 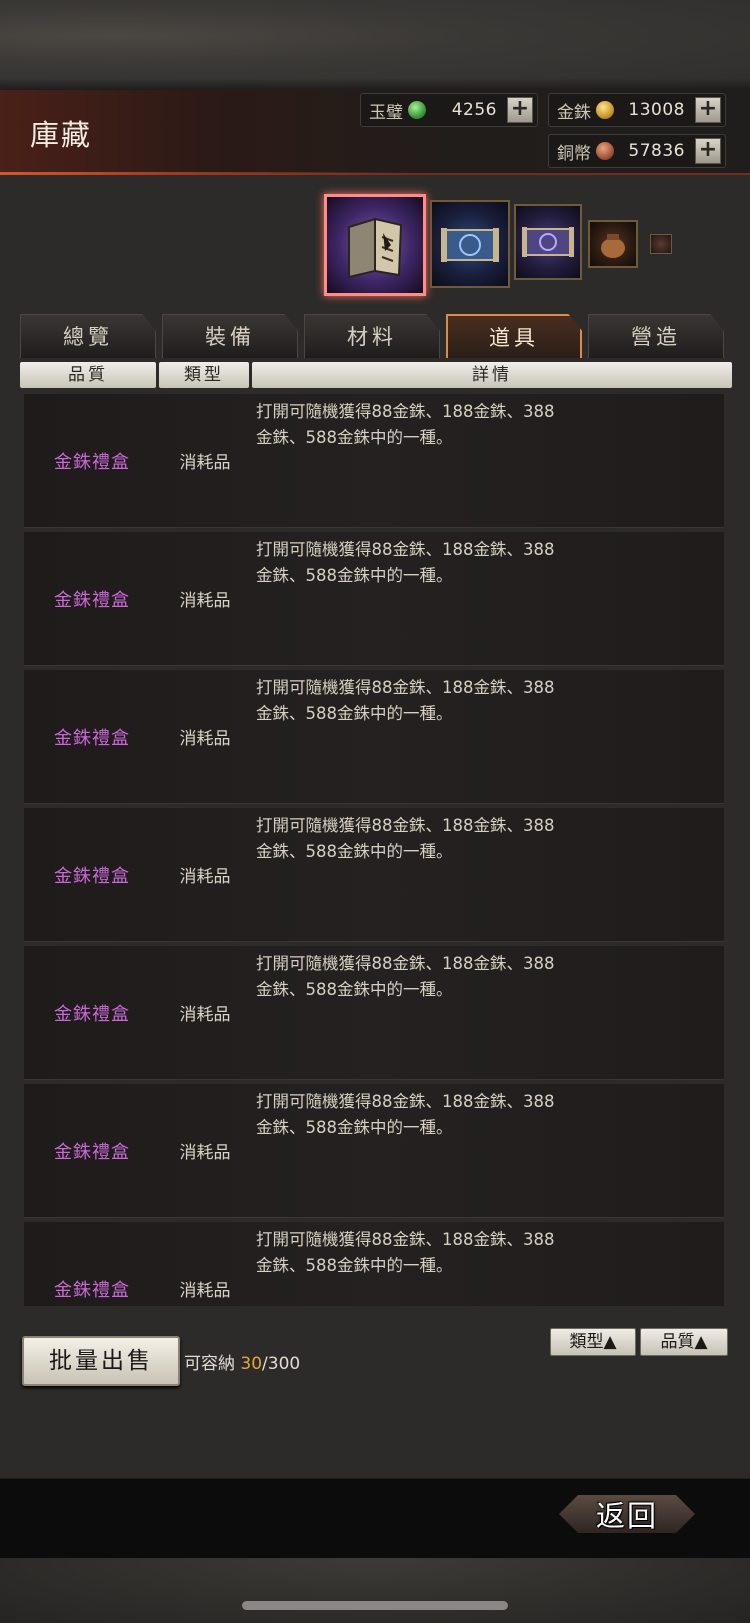 What do you see at coordinates (605, 110) in the screenshot?
I see `gold-coin-icon` at bounding box center [605, 110].